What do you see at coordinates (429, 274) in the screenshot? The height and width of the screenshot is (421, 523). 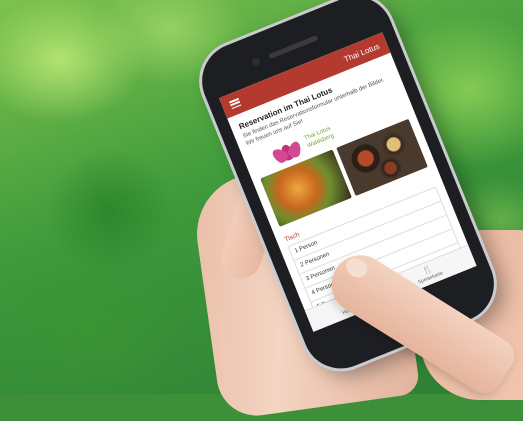 I see `tab-menu: 🍴 Speisekarte` at bounding box center [429, 274].